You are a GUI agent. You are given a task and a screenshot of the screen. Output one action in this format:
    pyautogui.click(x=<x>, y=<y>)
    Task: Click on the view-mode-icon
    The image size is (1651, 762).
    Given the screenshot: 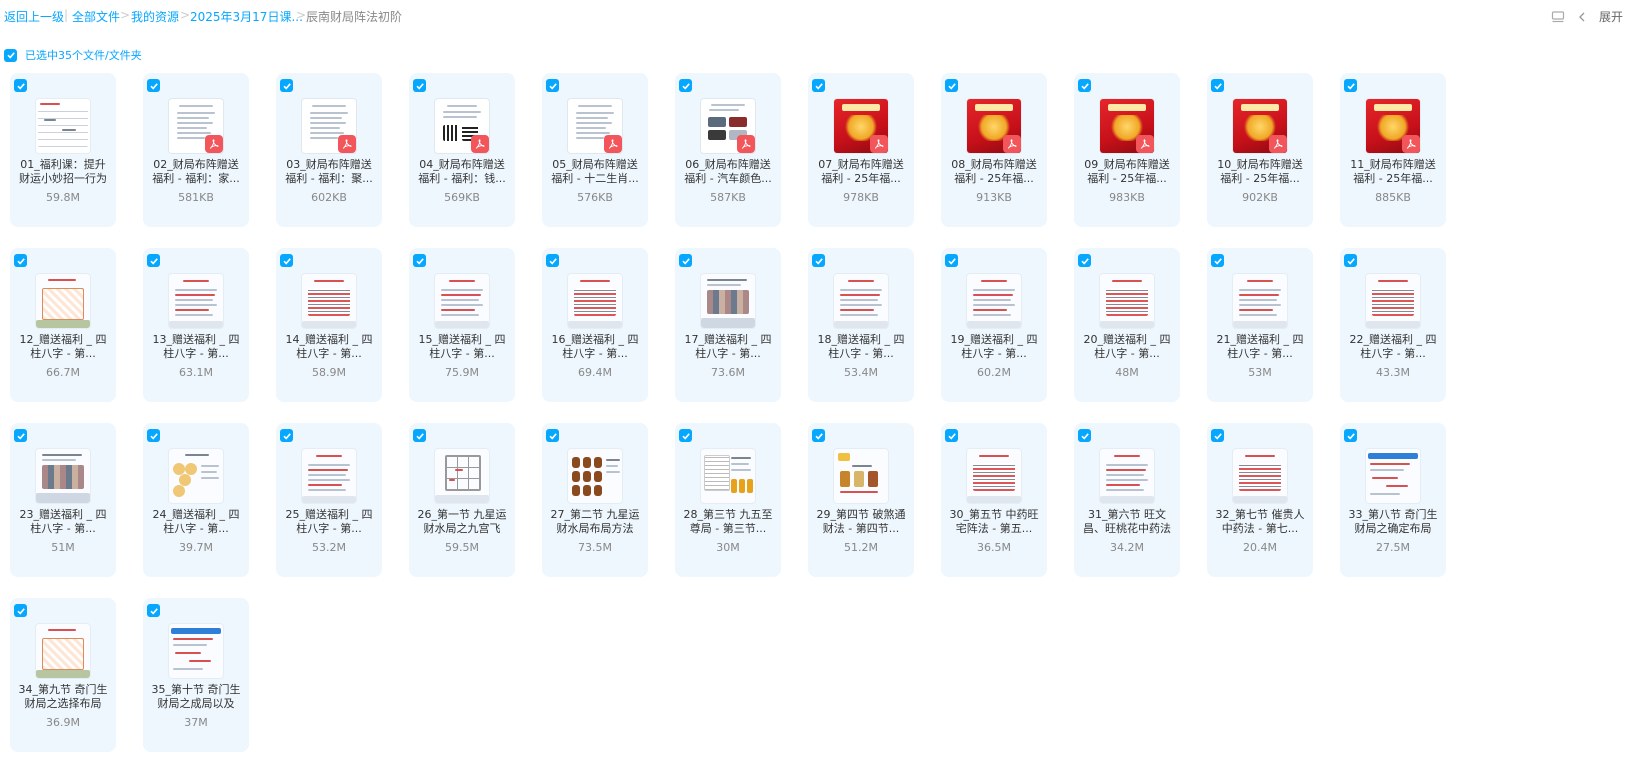 What is the action you would take?
    pyautogui.click(x=1558, y=16)
    